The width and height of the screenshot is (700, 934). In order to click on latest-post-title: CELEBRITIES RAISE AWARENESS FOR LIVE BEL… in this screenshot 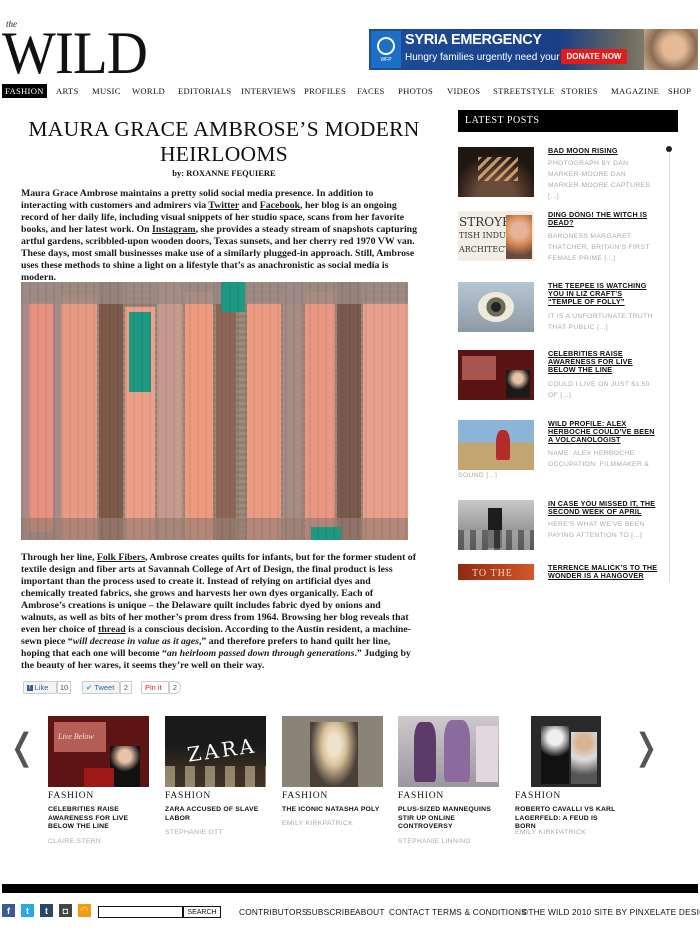, I will do `click(603, 362)`.